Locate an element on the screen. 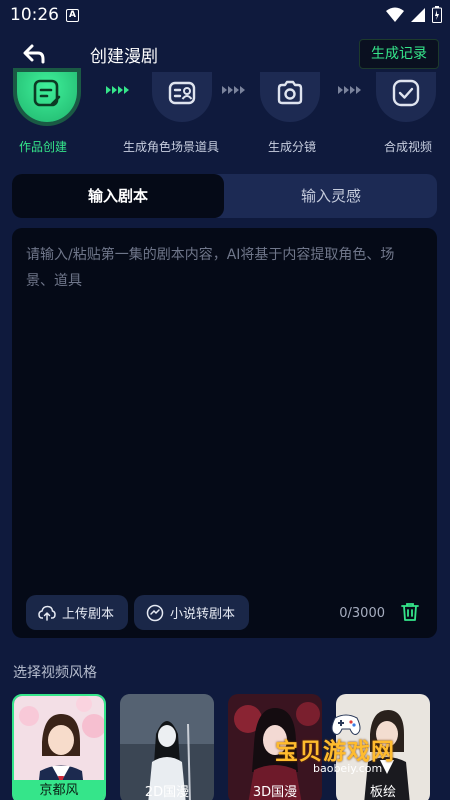 The image size is (450, 800). step-create: 作品创建 is located at coordinates (47, 113).